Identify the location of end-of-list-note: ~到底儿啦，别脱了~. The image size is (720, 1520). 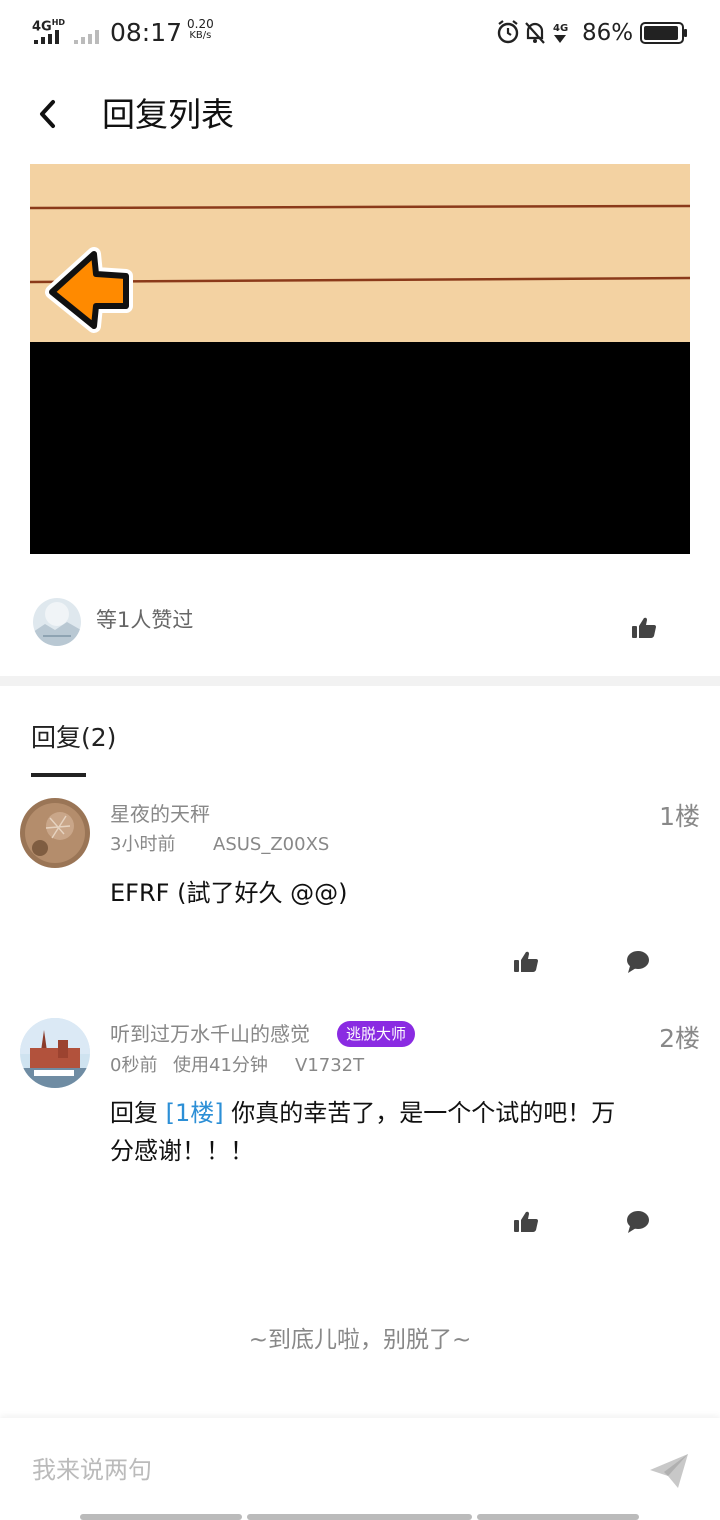
(360, 1340).